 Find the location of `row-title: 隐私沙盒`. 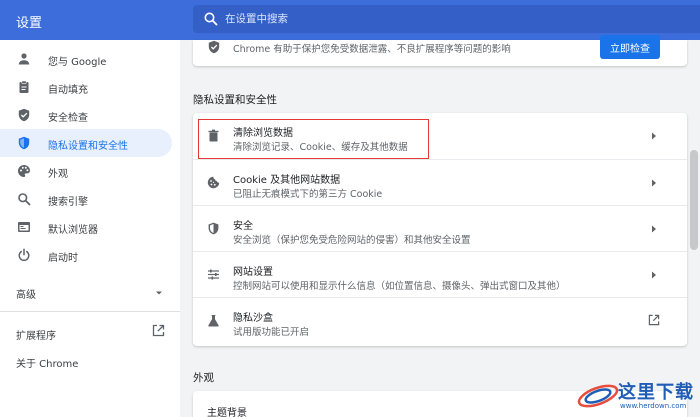

row-title: 隐私沙盒 is located at coordinates (253, 318).